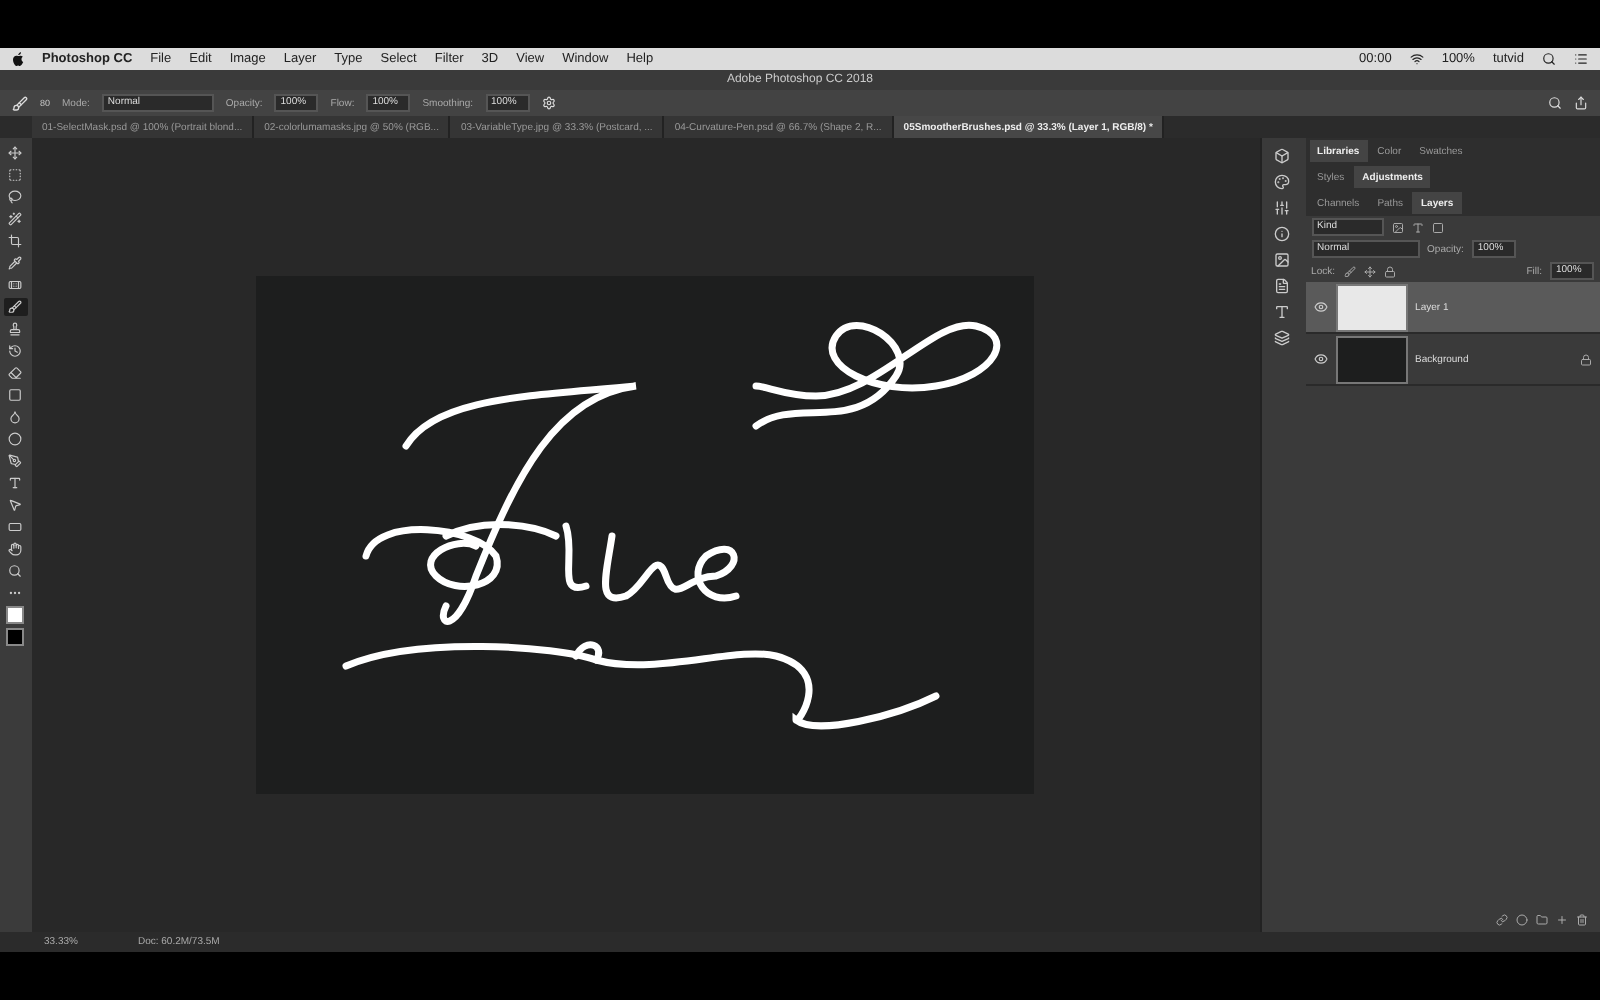  What do you see at coordinates (1281, 234) in the screenshot?
I see `info-icon` at bounding box center [1281, 234].